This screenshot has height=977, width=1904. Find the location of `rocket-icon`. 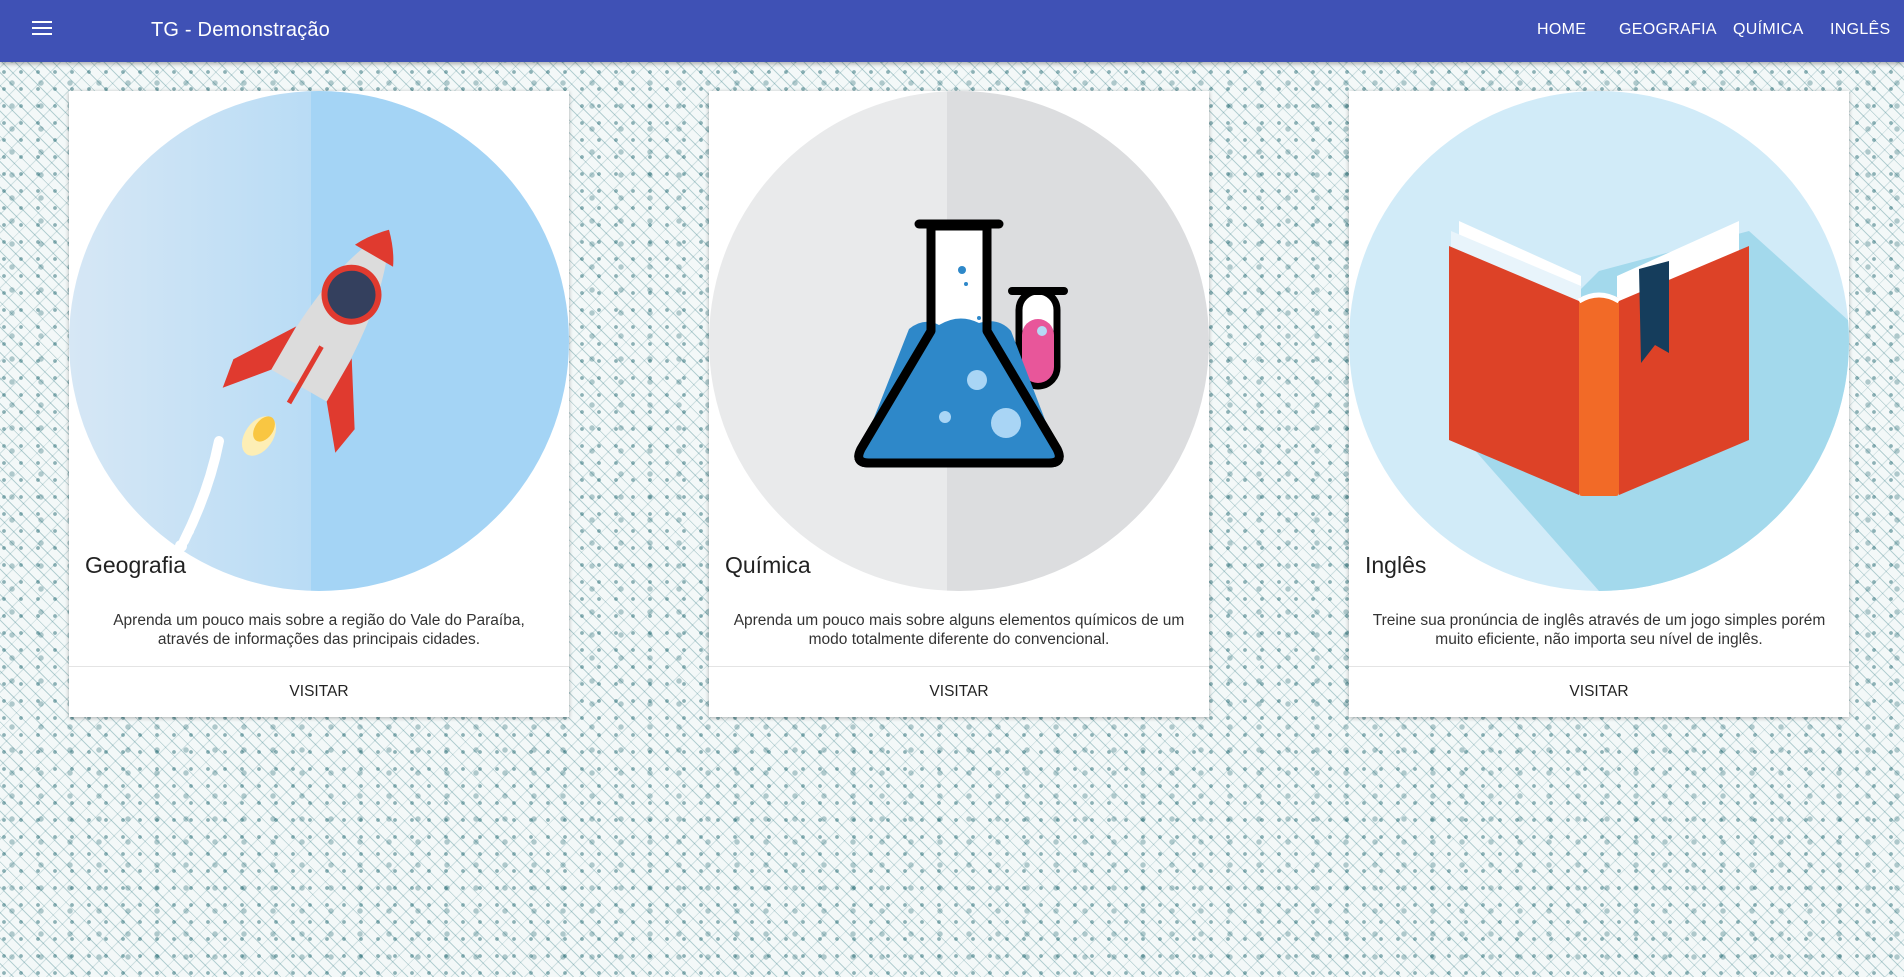

rocket-icon is located at coordinates (319, 341).